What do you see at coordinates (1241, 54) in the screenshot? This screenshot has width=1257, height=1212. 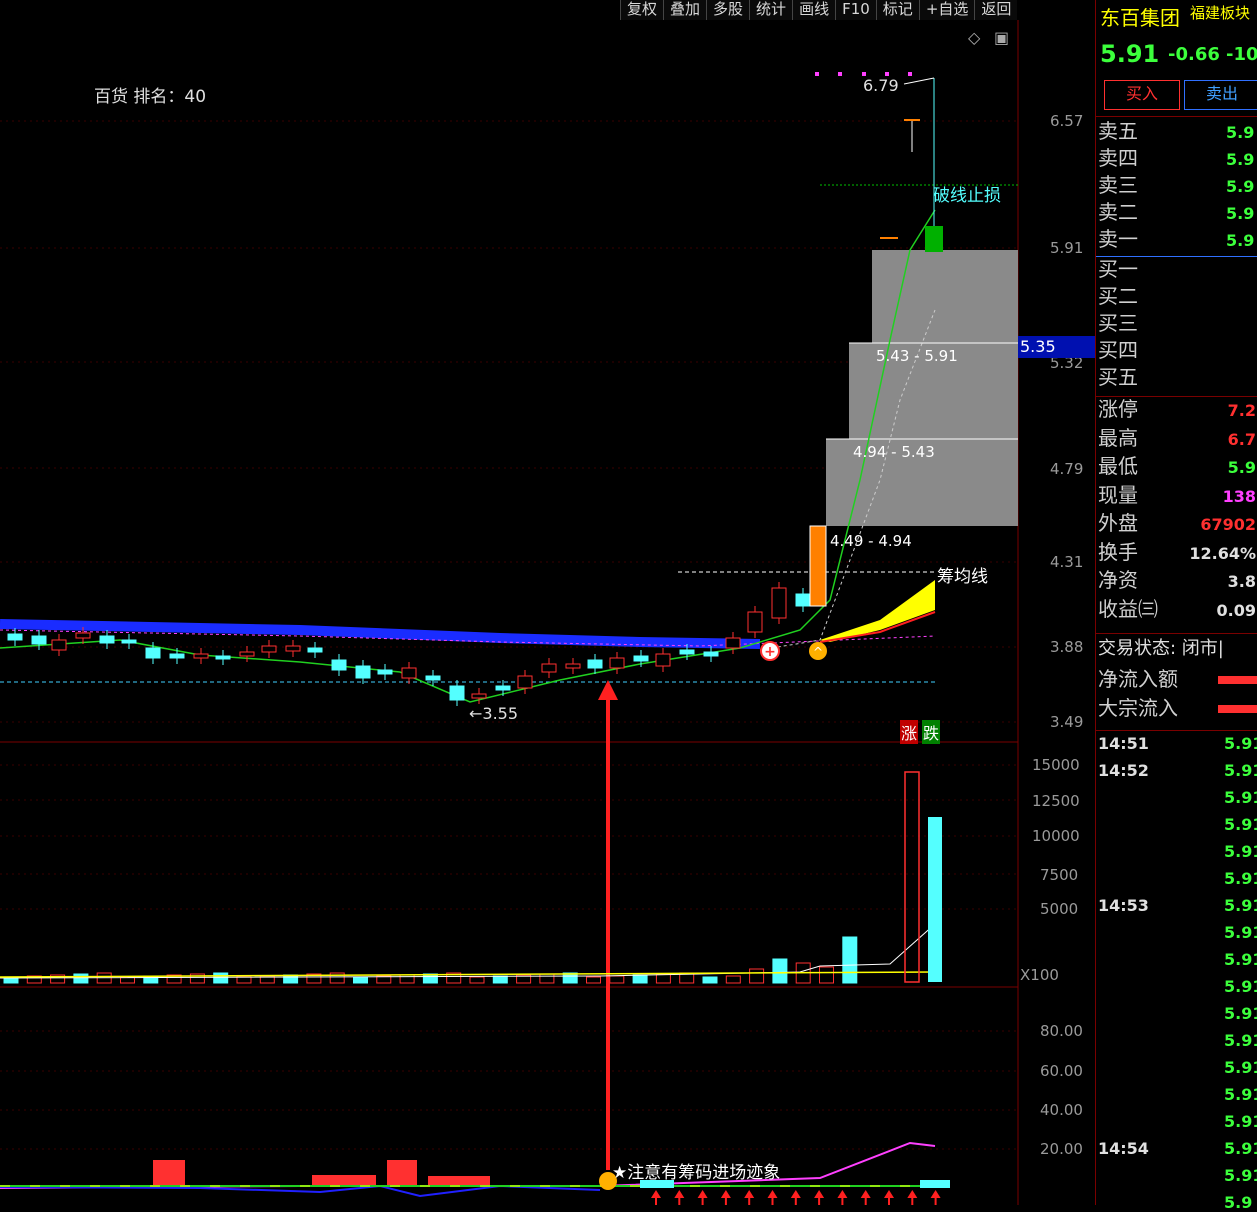 I see `price-change-pct: -10` at bounding box center [1241, 54].